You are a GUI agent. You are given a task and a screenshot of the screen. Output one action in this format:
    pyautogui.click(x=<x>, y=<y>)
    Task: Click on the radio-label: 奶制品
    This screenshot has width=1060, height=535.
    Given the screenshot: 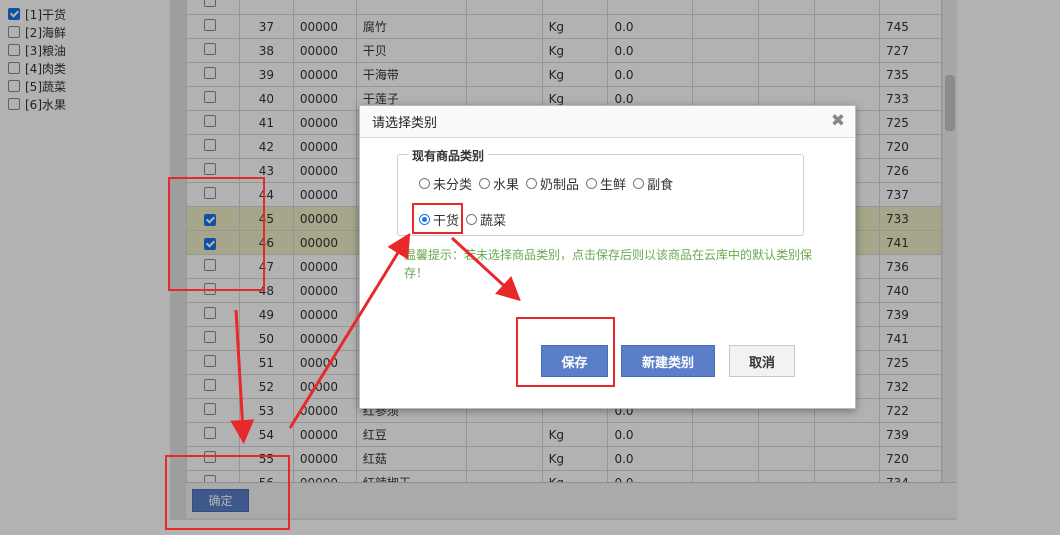 What is the action you would take?
    pyautogui.click(x=560, y=185)
    